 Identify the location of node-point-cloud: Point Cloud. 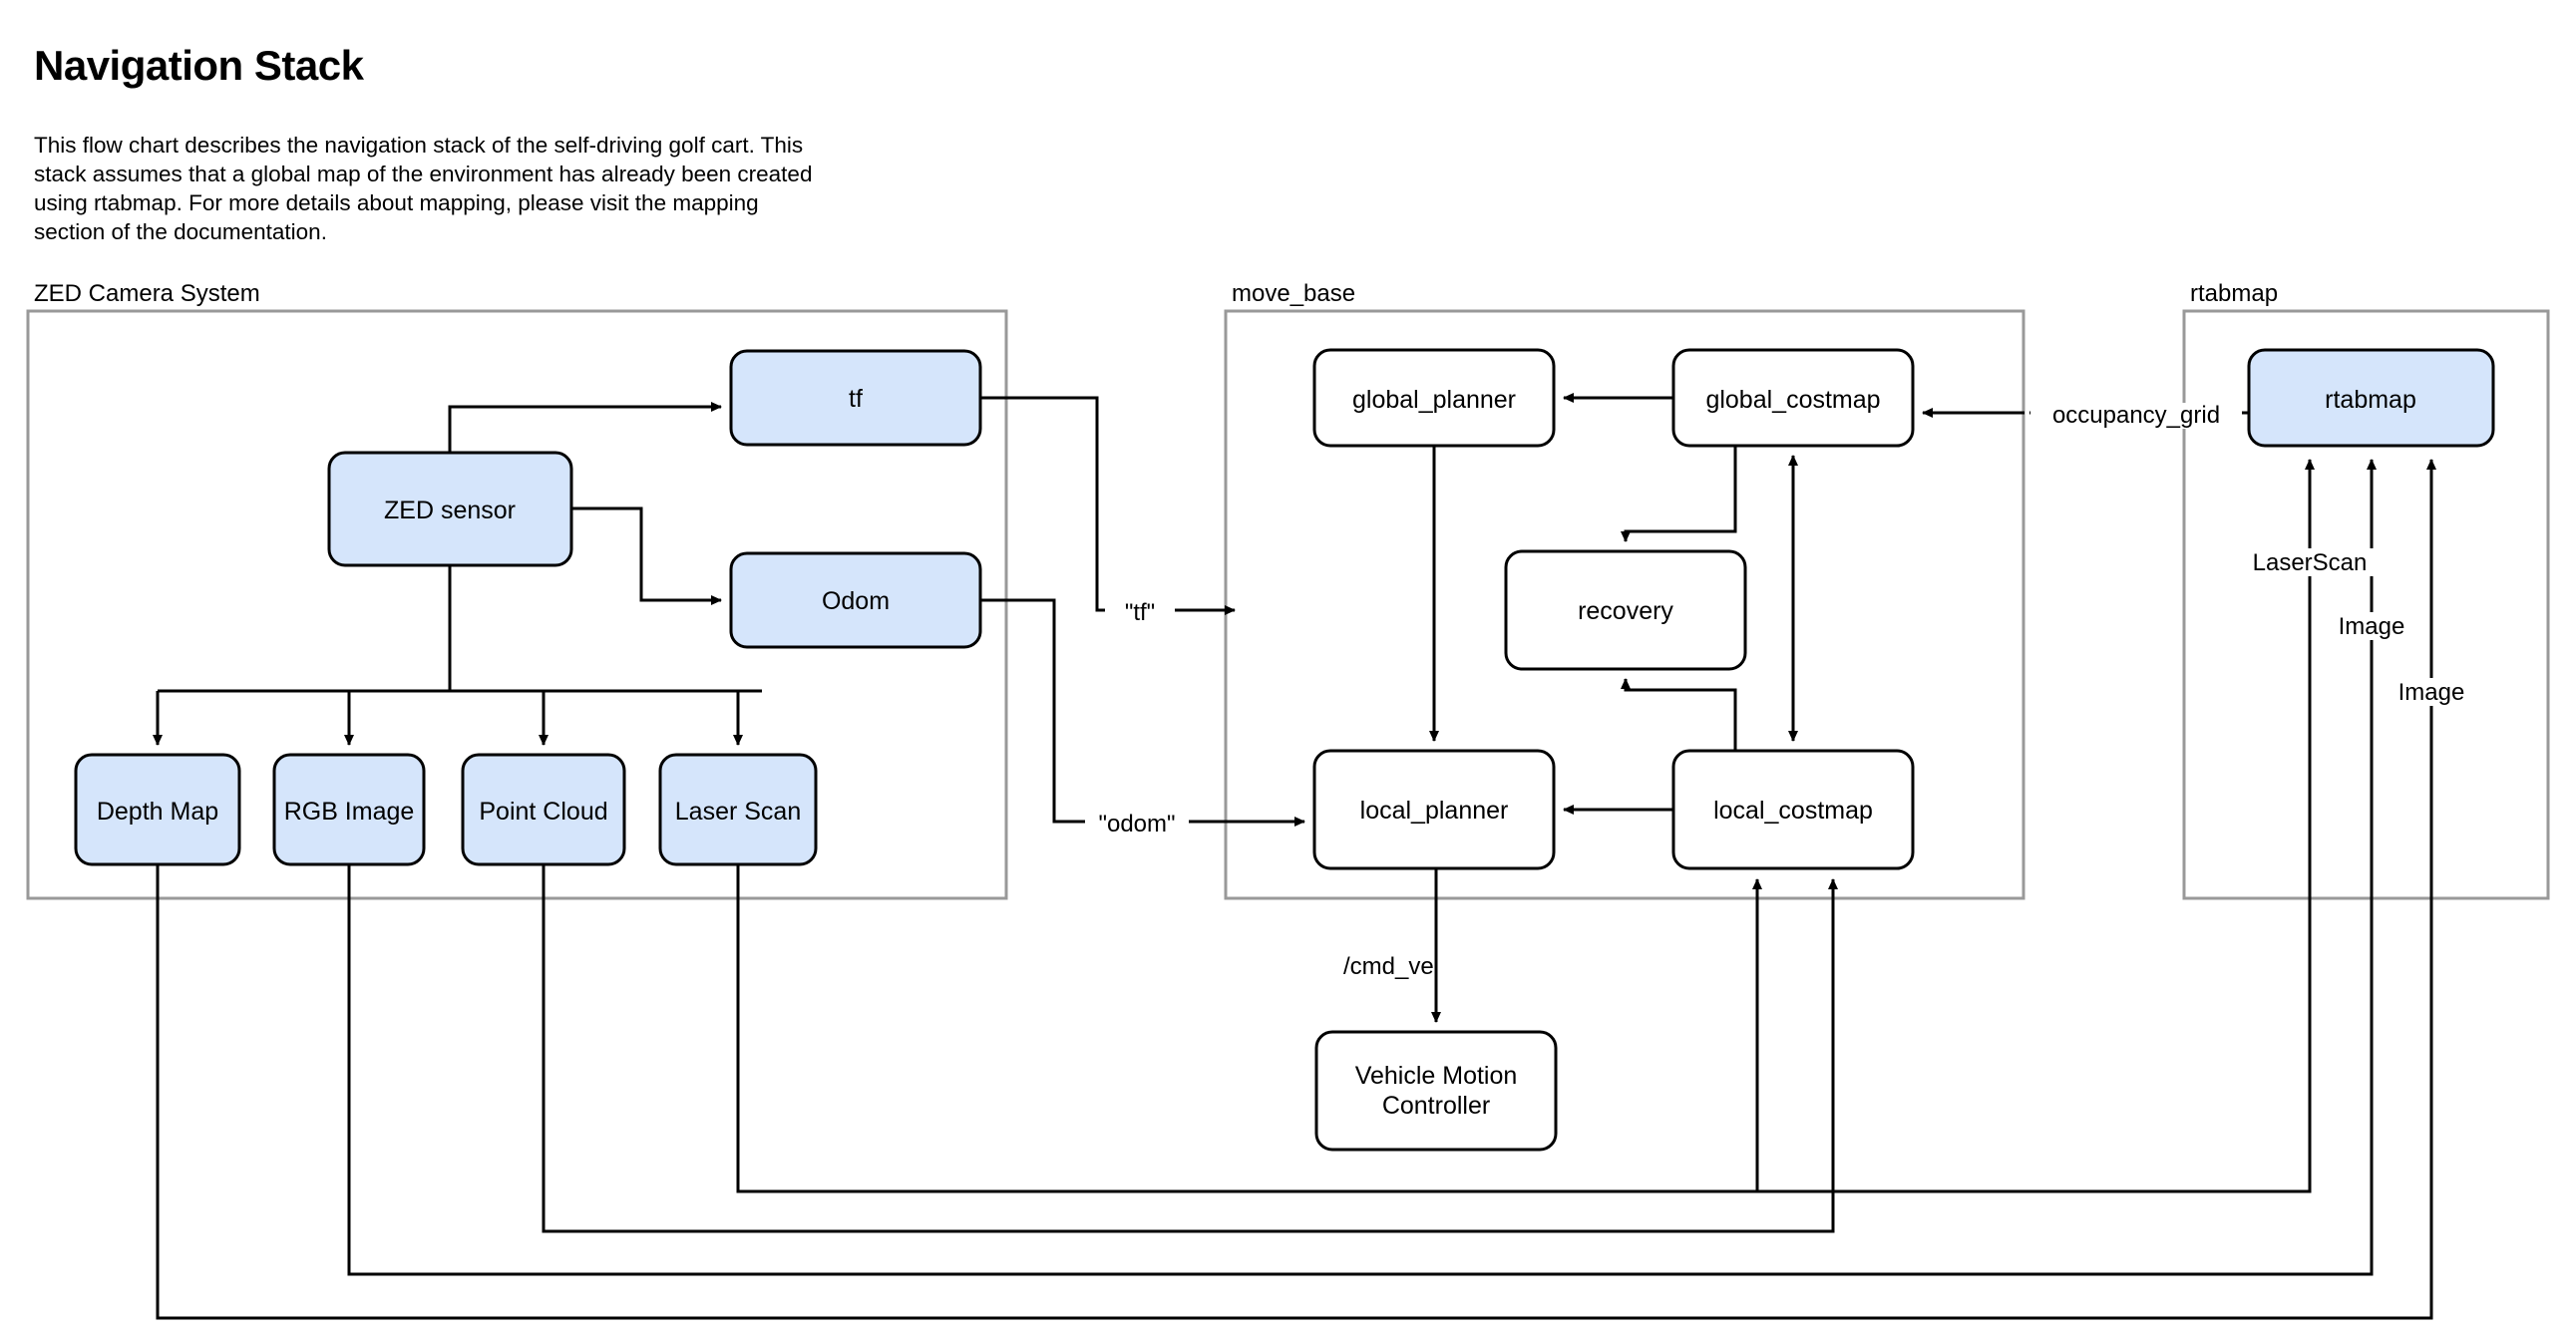
(544, 809).